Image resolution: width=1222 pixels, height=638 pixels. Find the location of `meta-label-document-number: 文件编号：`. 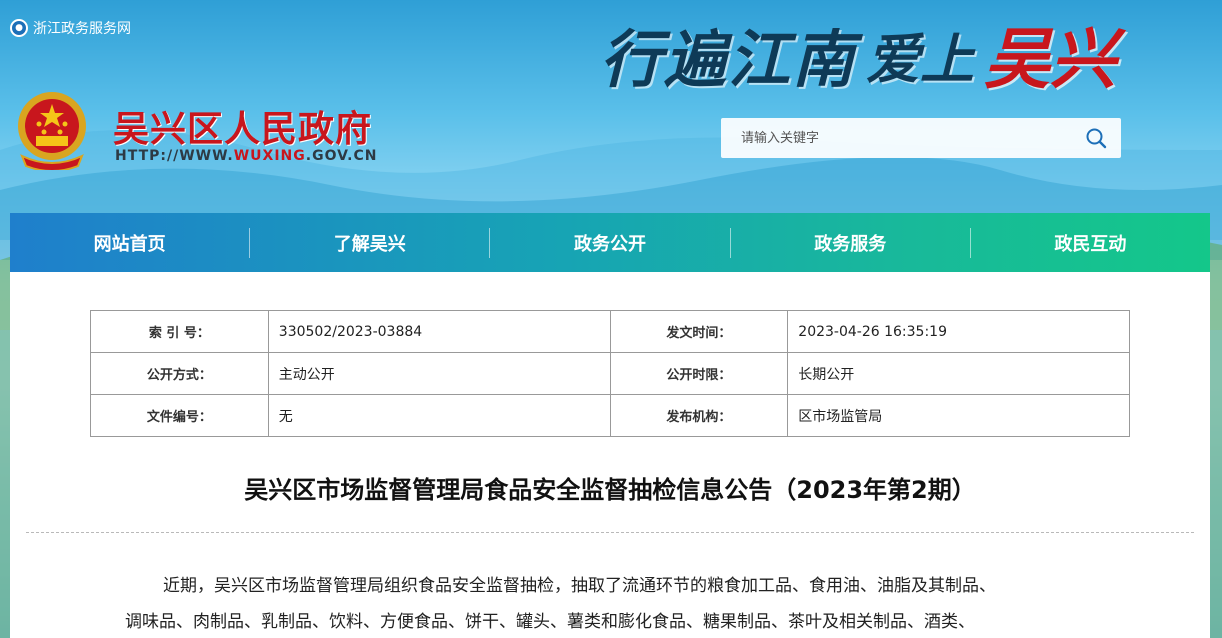

meta-label-document-number: 文件编号： is located at coordinates (179, 415).